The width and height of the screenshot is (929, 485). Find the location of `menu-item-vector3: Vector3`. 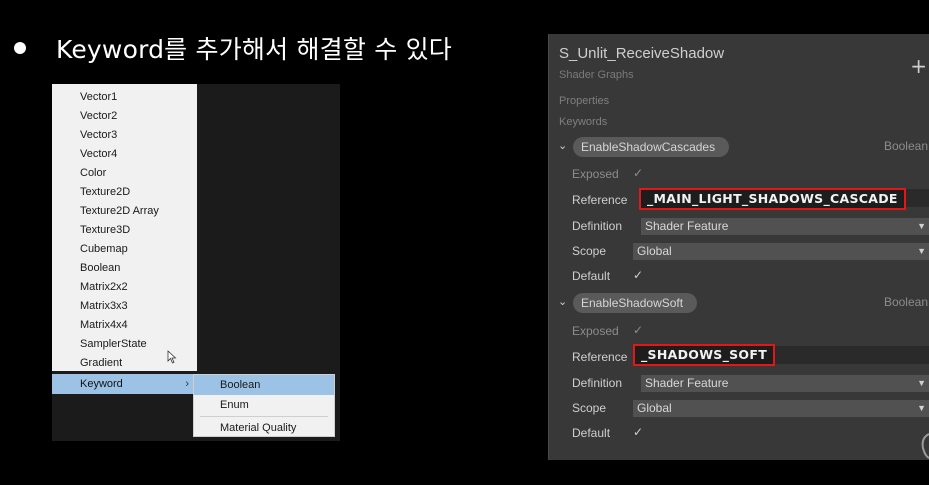

menu-item-vector3: Vector3 is located at coordinates (124, 135).